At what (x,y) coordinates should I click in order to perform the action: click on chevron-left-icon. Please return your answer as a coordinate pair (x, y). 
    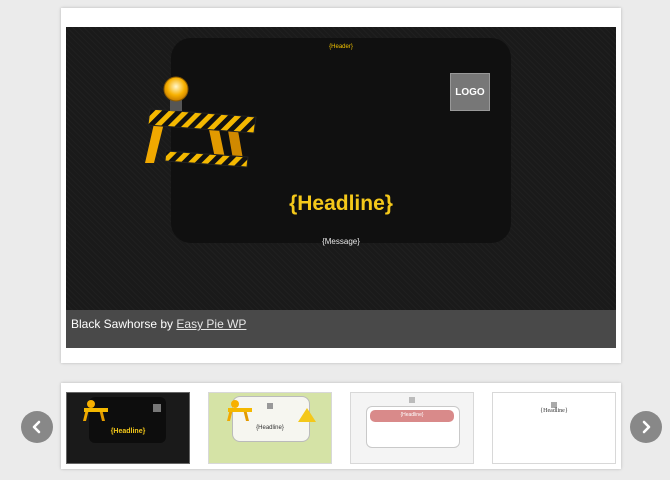
    Looking at the image, I should click on (36, 427).